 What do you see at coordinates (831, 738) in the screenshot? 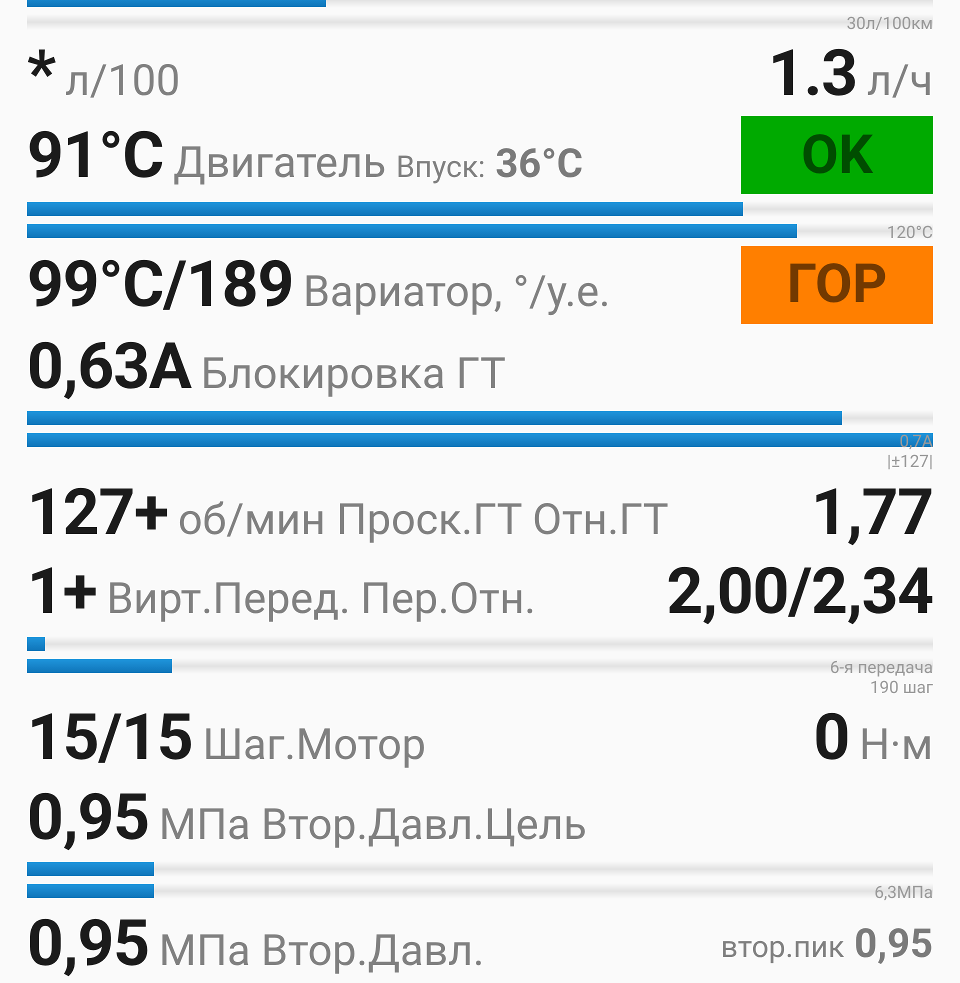
I see `reading-value: 0` at bounding box center [831, 738].